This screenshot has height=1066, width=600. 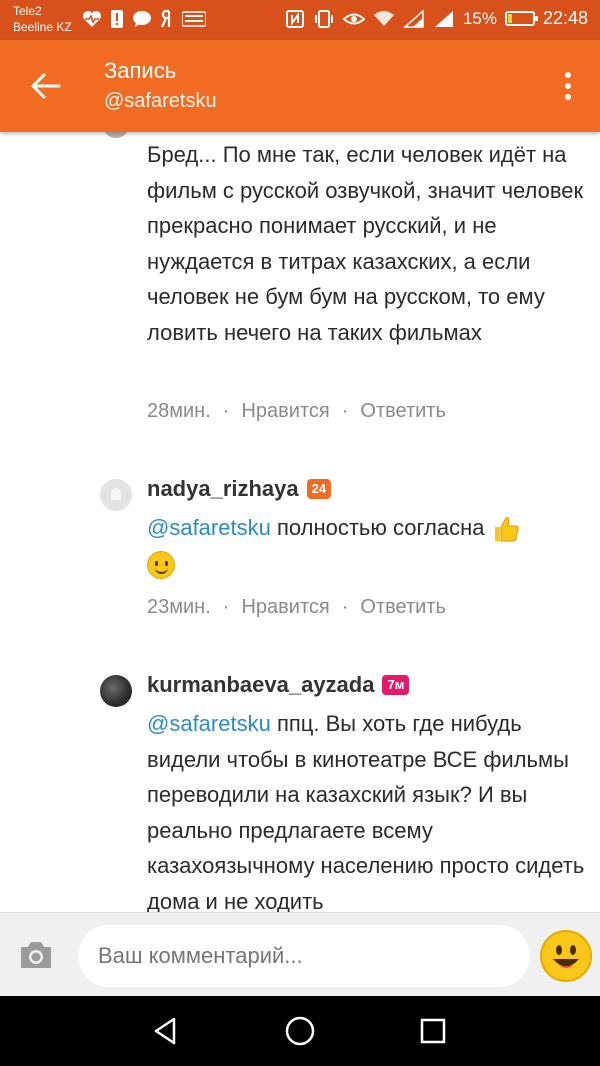 I want to click on back-button, so click(x=46, y=86).